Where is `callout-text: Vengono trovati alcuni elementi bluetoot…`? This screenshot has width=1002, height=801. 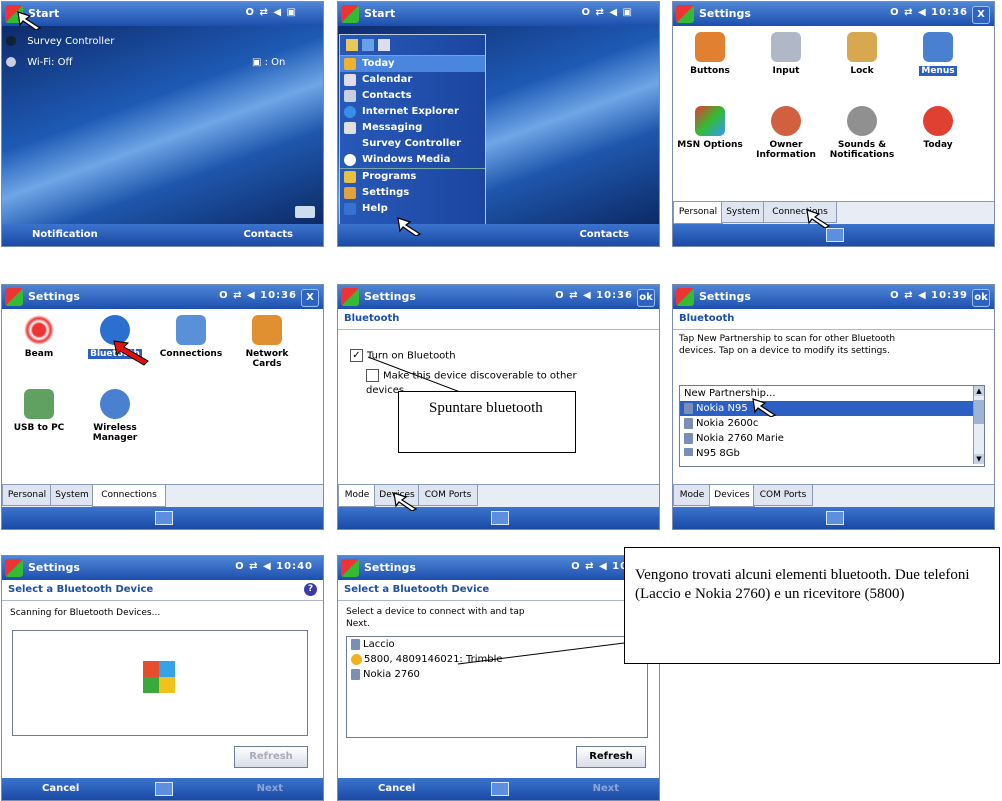 callout-text: Vengono trovati alcuni elementi bluetoot… is located at coordinates (802, 584).